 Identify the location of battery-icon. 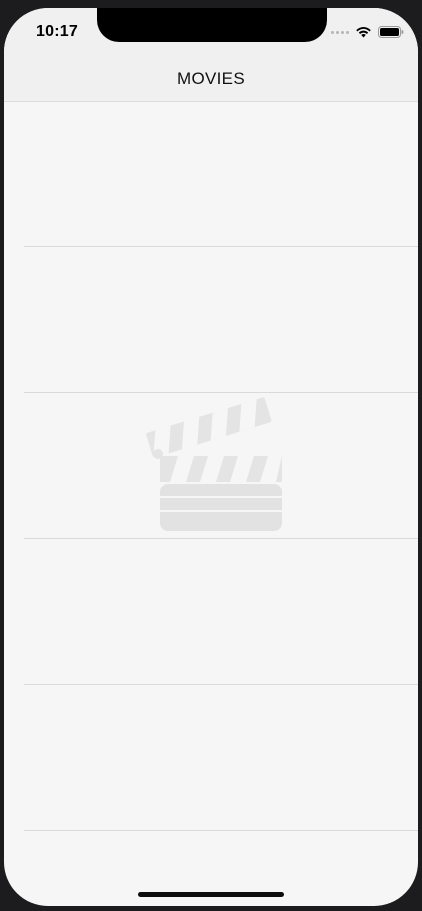
(391, 32).